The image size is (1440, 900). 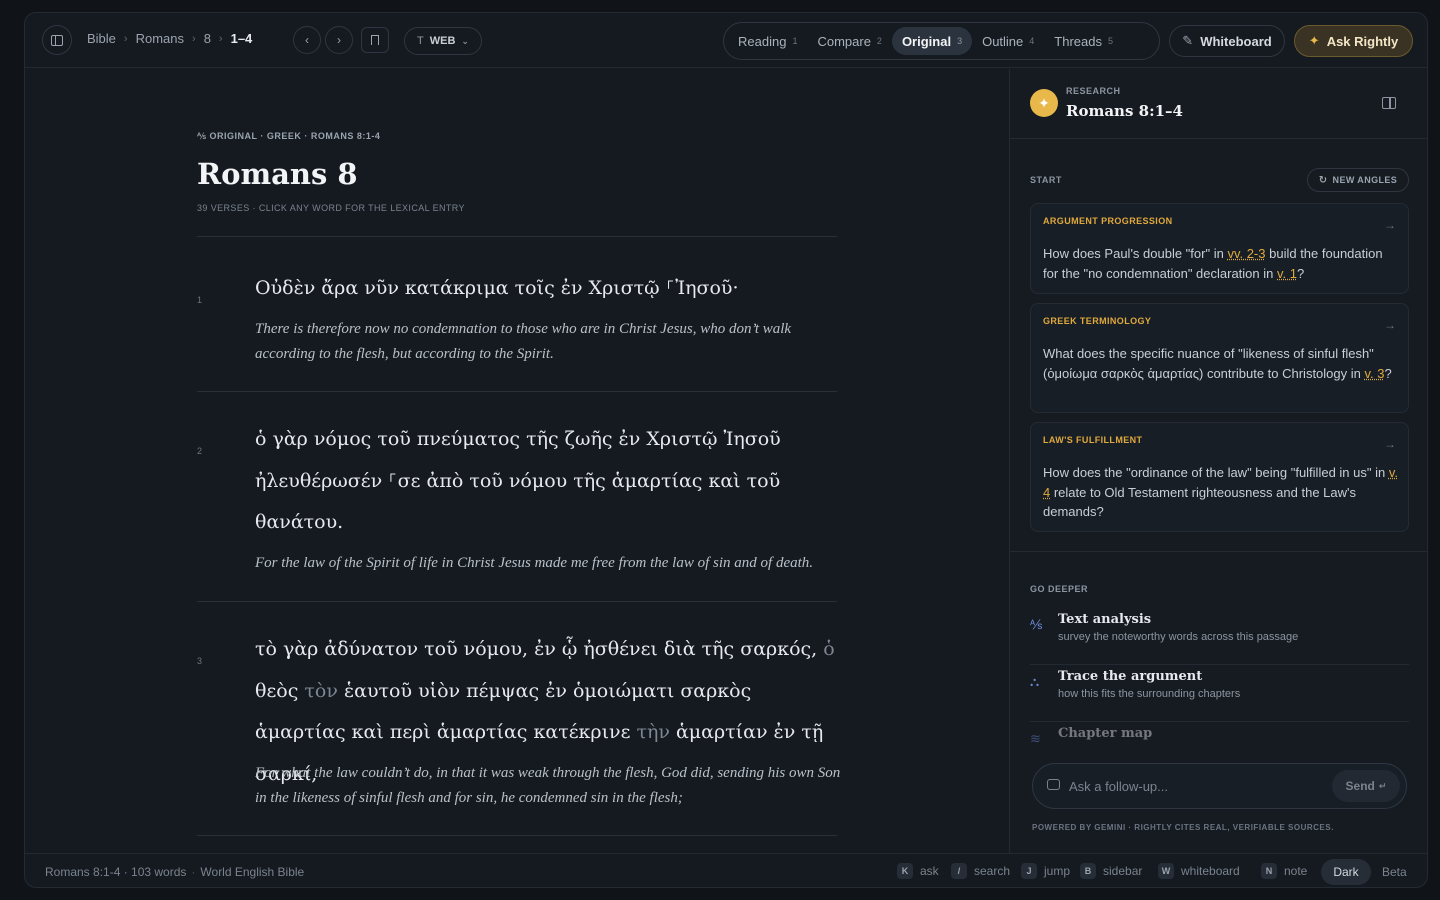 I want to click on send-button: Send ↵, so click(x=1366, y=786).